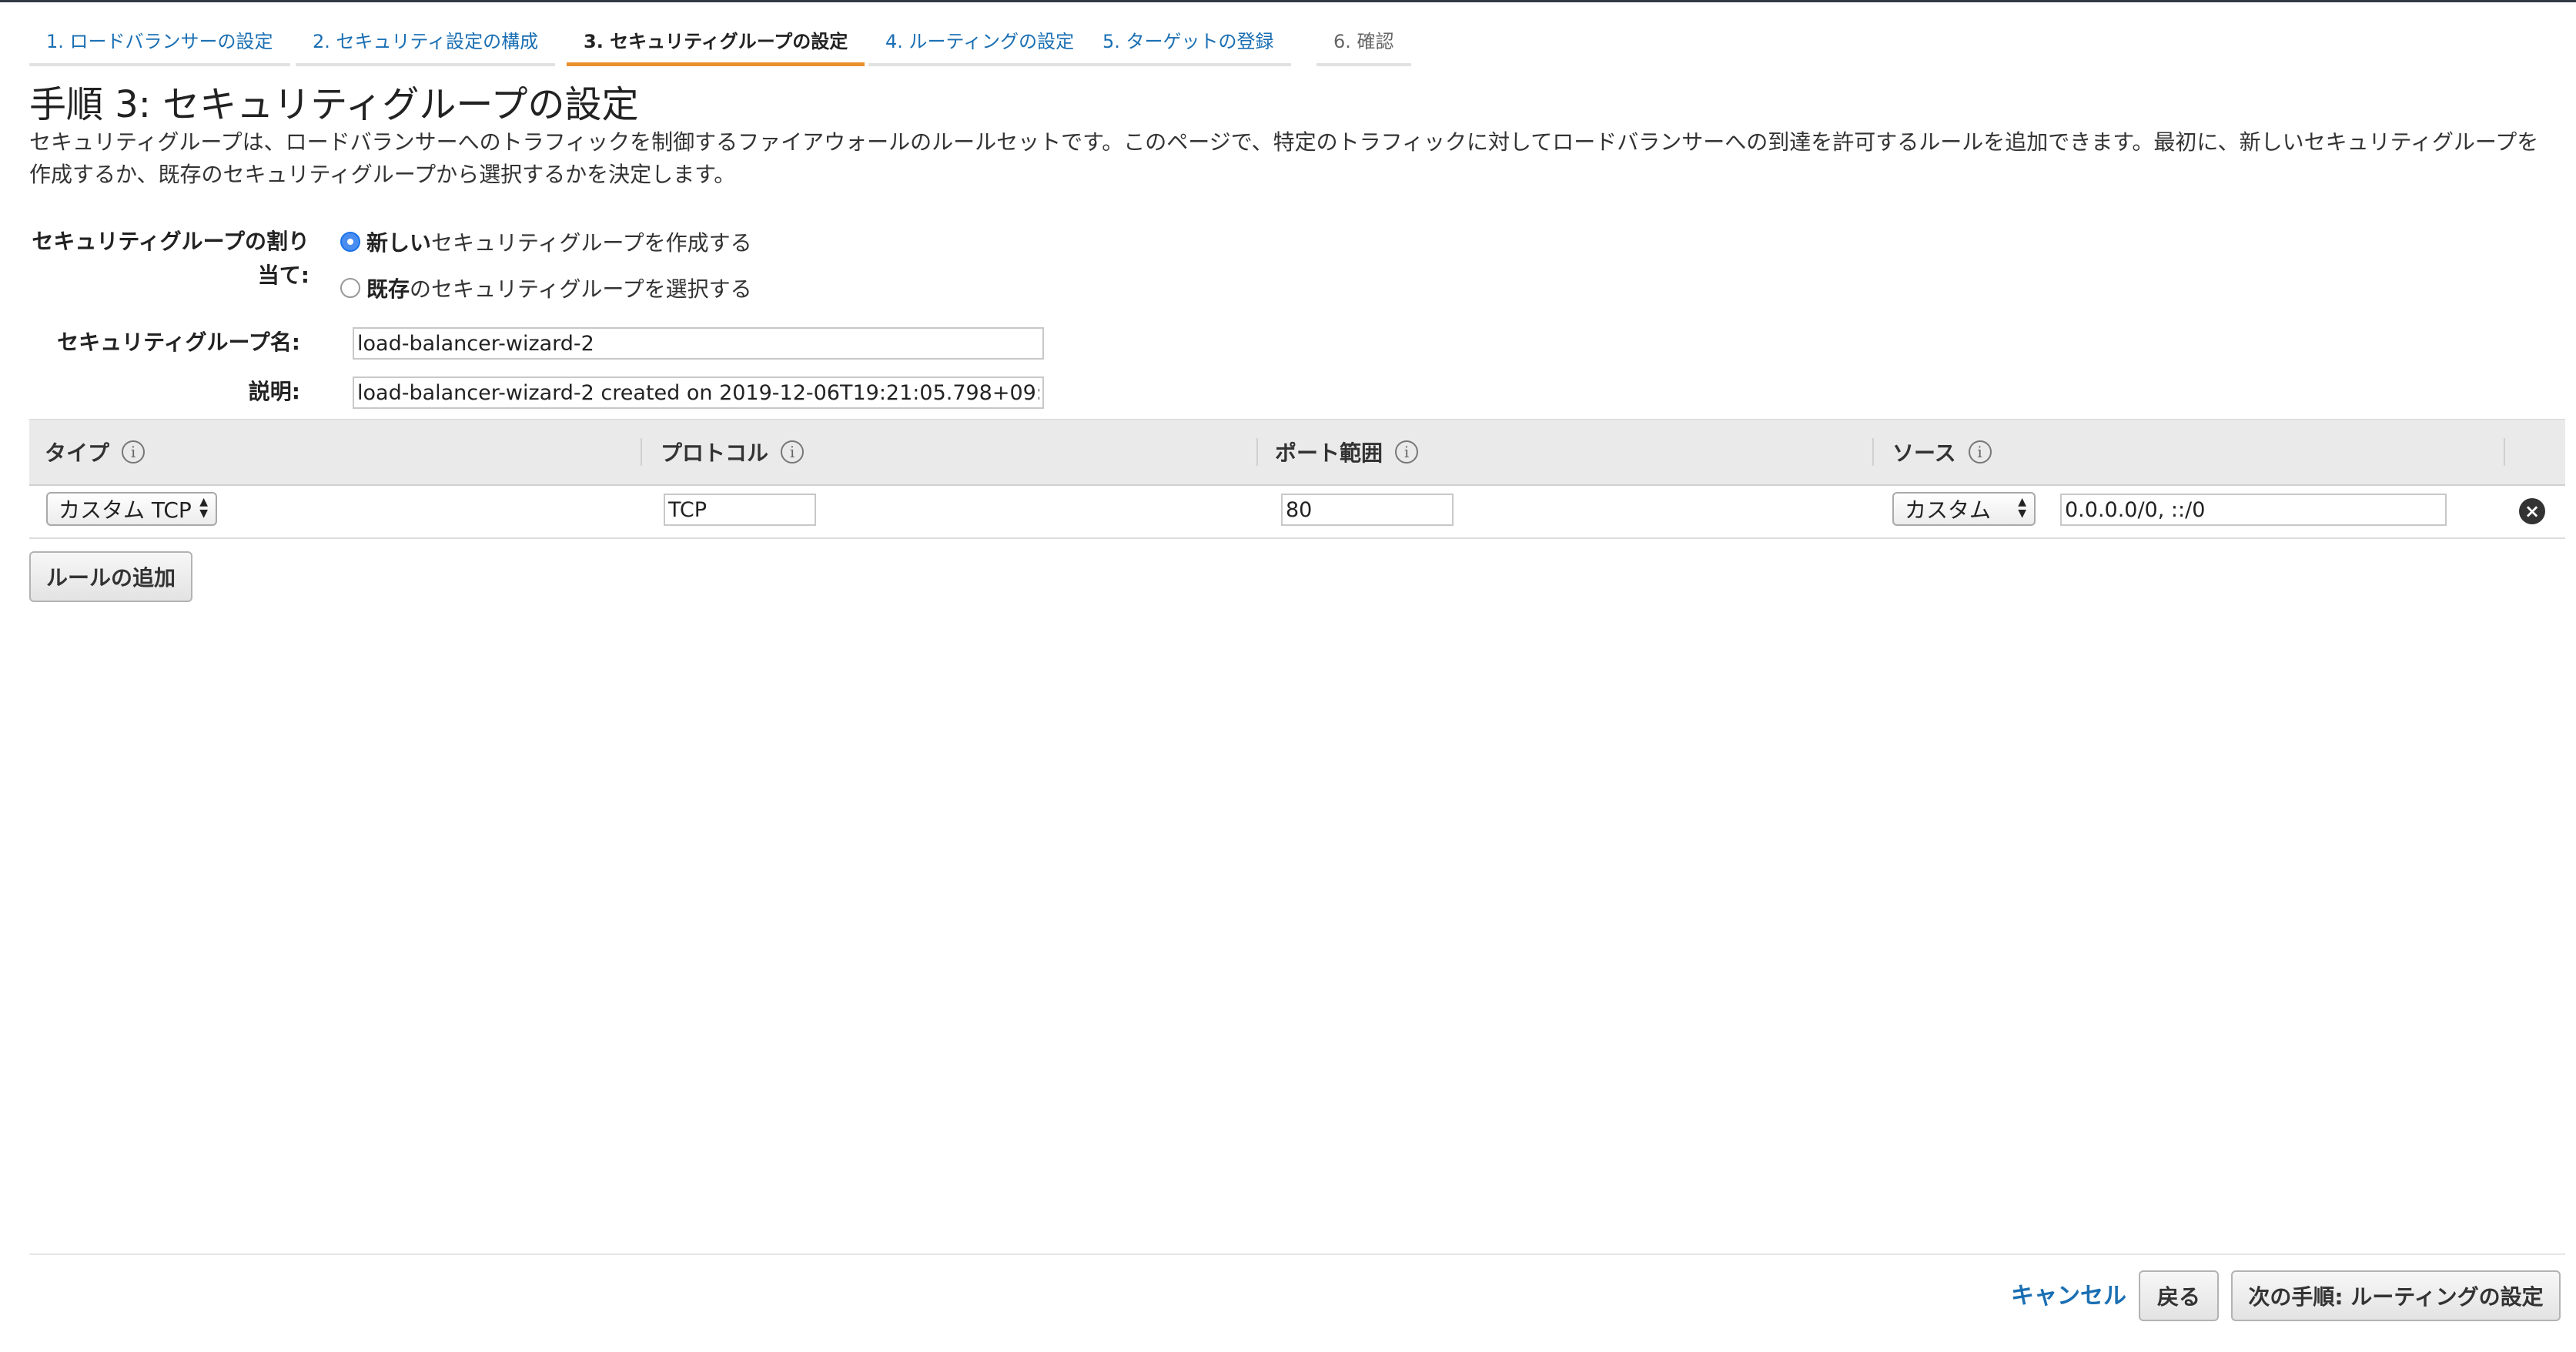 The width and height of the screenshot is (2576, 1352). I want to click on step-2-security-settings: 2. セキュリティ設定の構成, so click(426, 44).